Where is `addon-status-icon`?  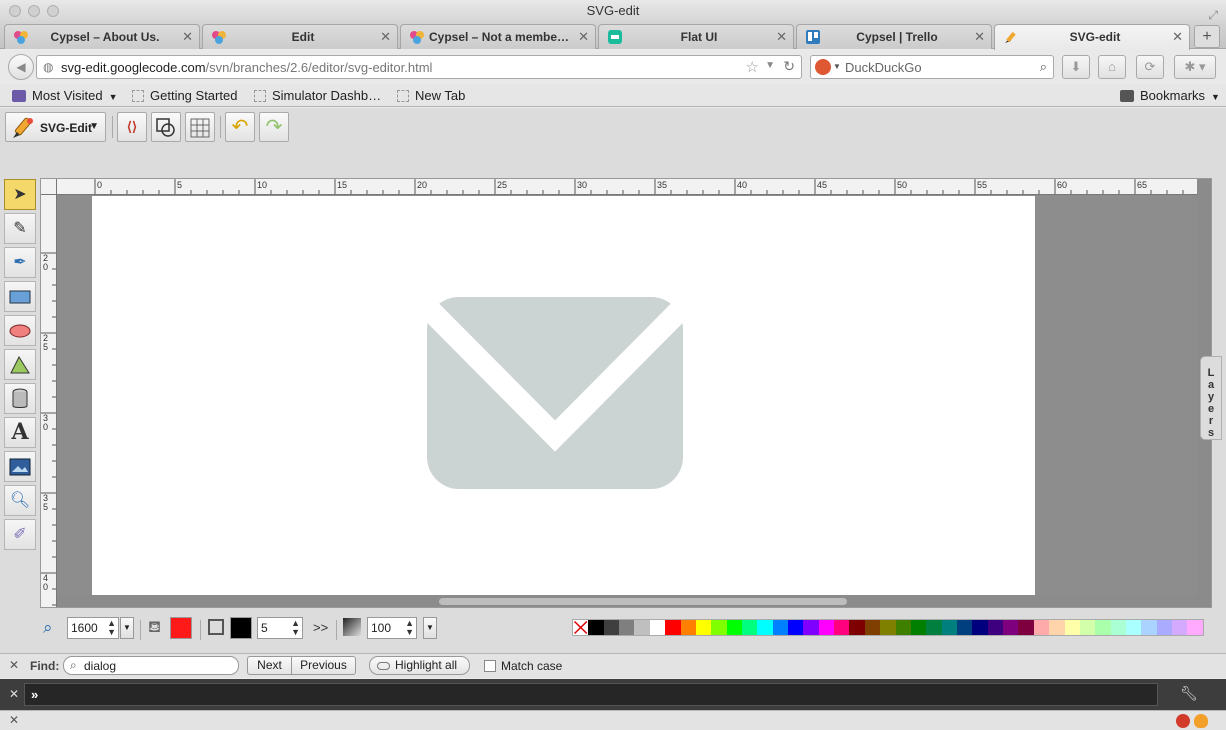 addon-status-icon is located at coordinates (1183, 721).